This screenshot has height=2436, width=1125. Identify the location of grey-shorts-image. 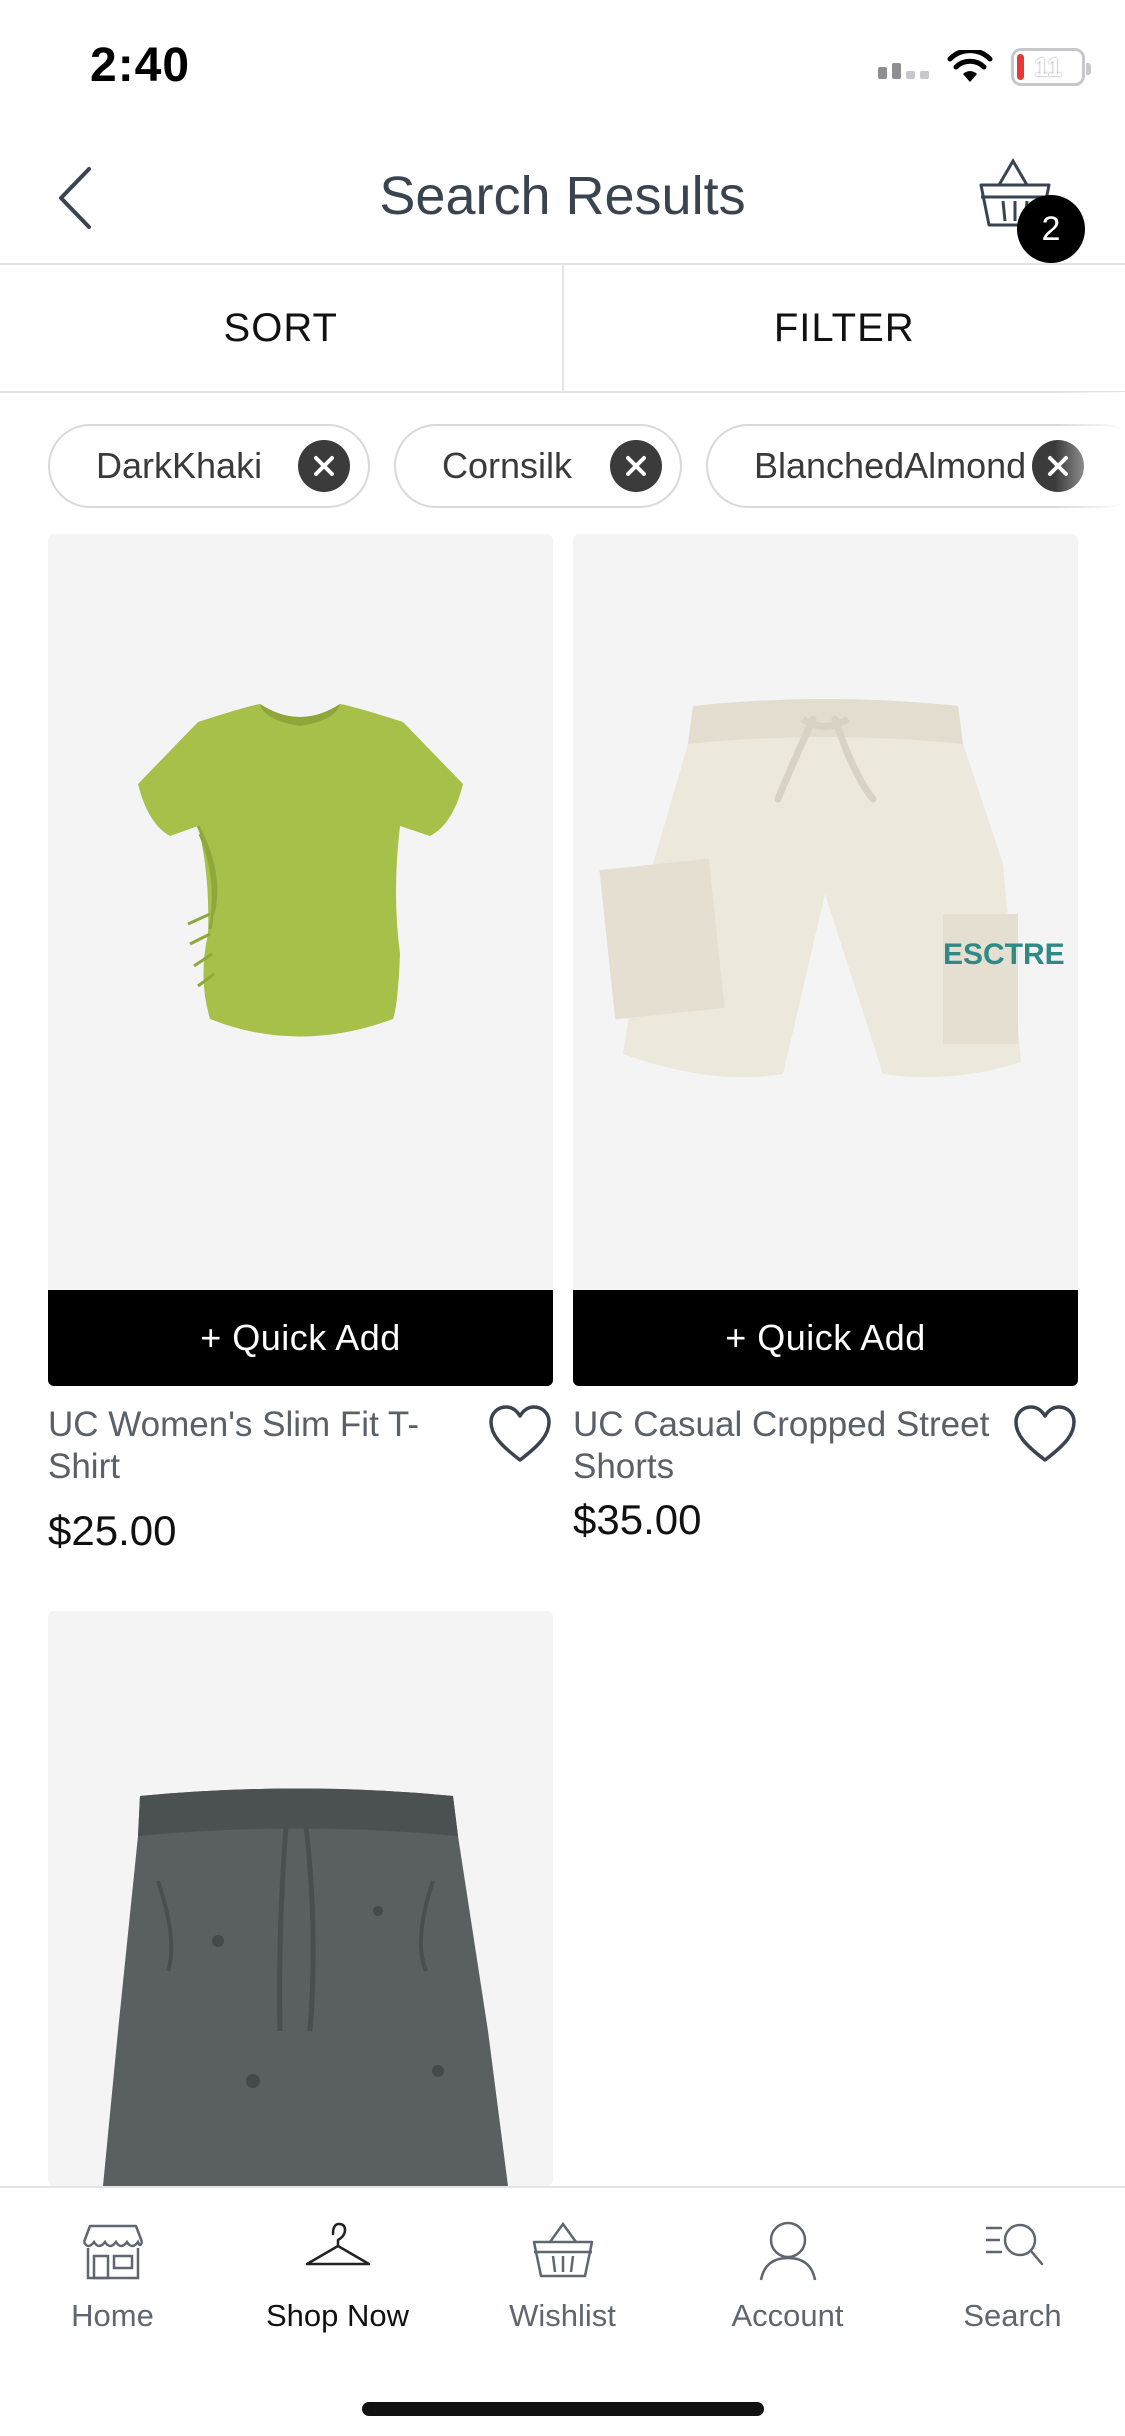
(305, 1987).